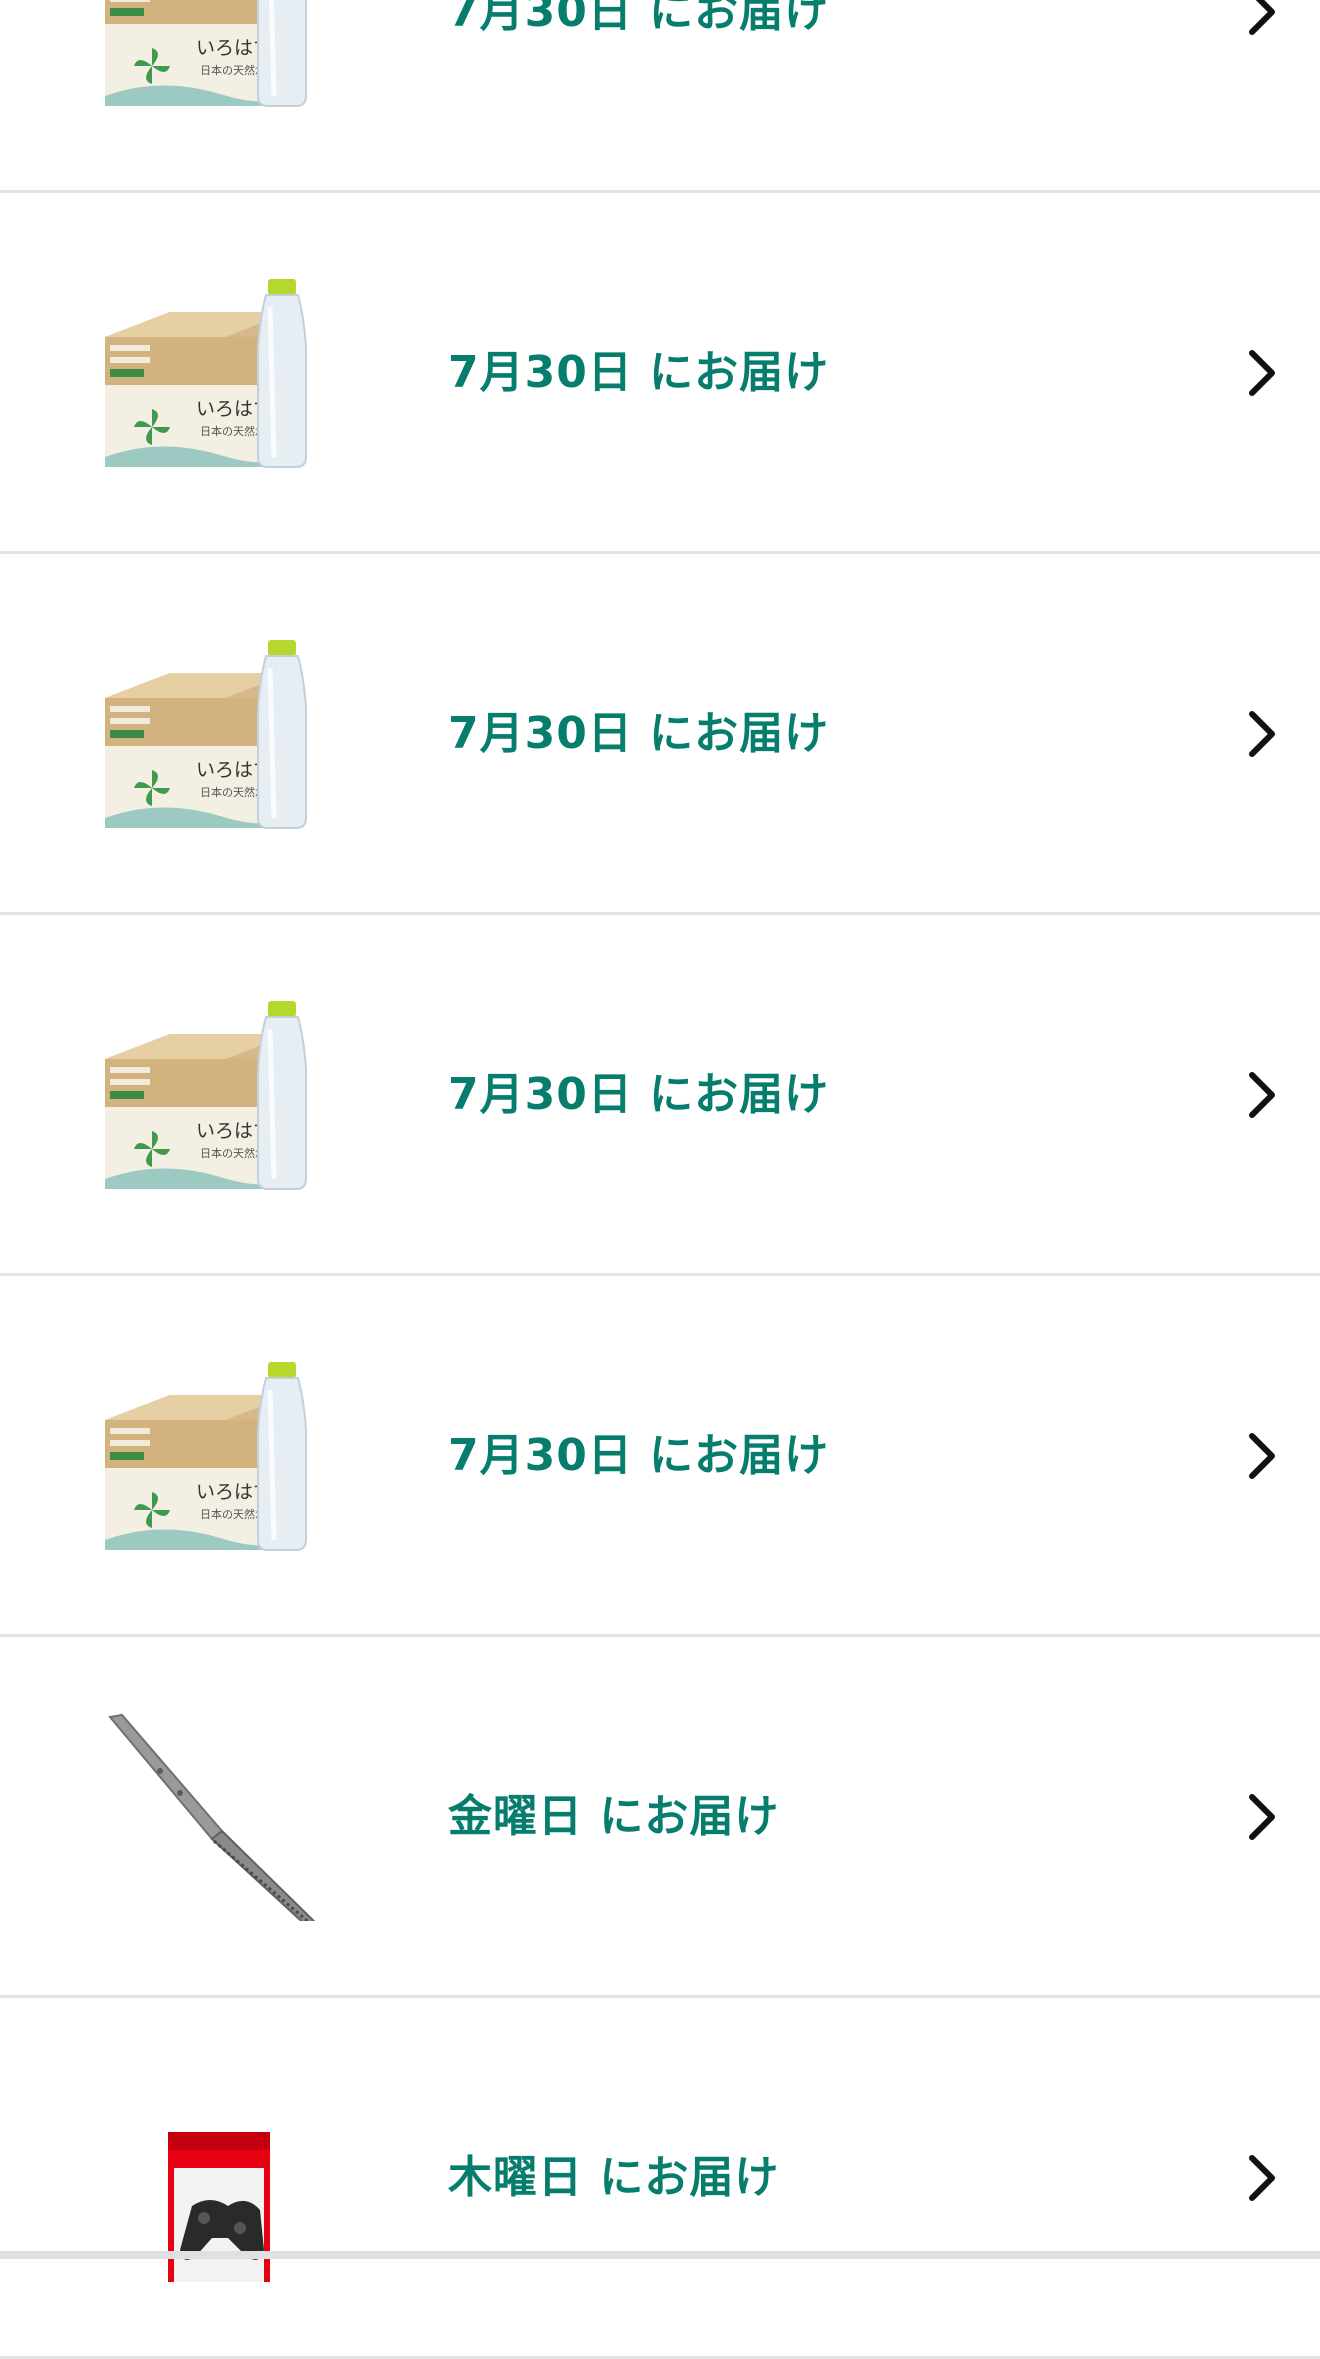  I want to click on bottom-edge, so click(660, 2255).